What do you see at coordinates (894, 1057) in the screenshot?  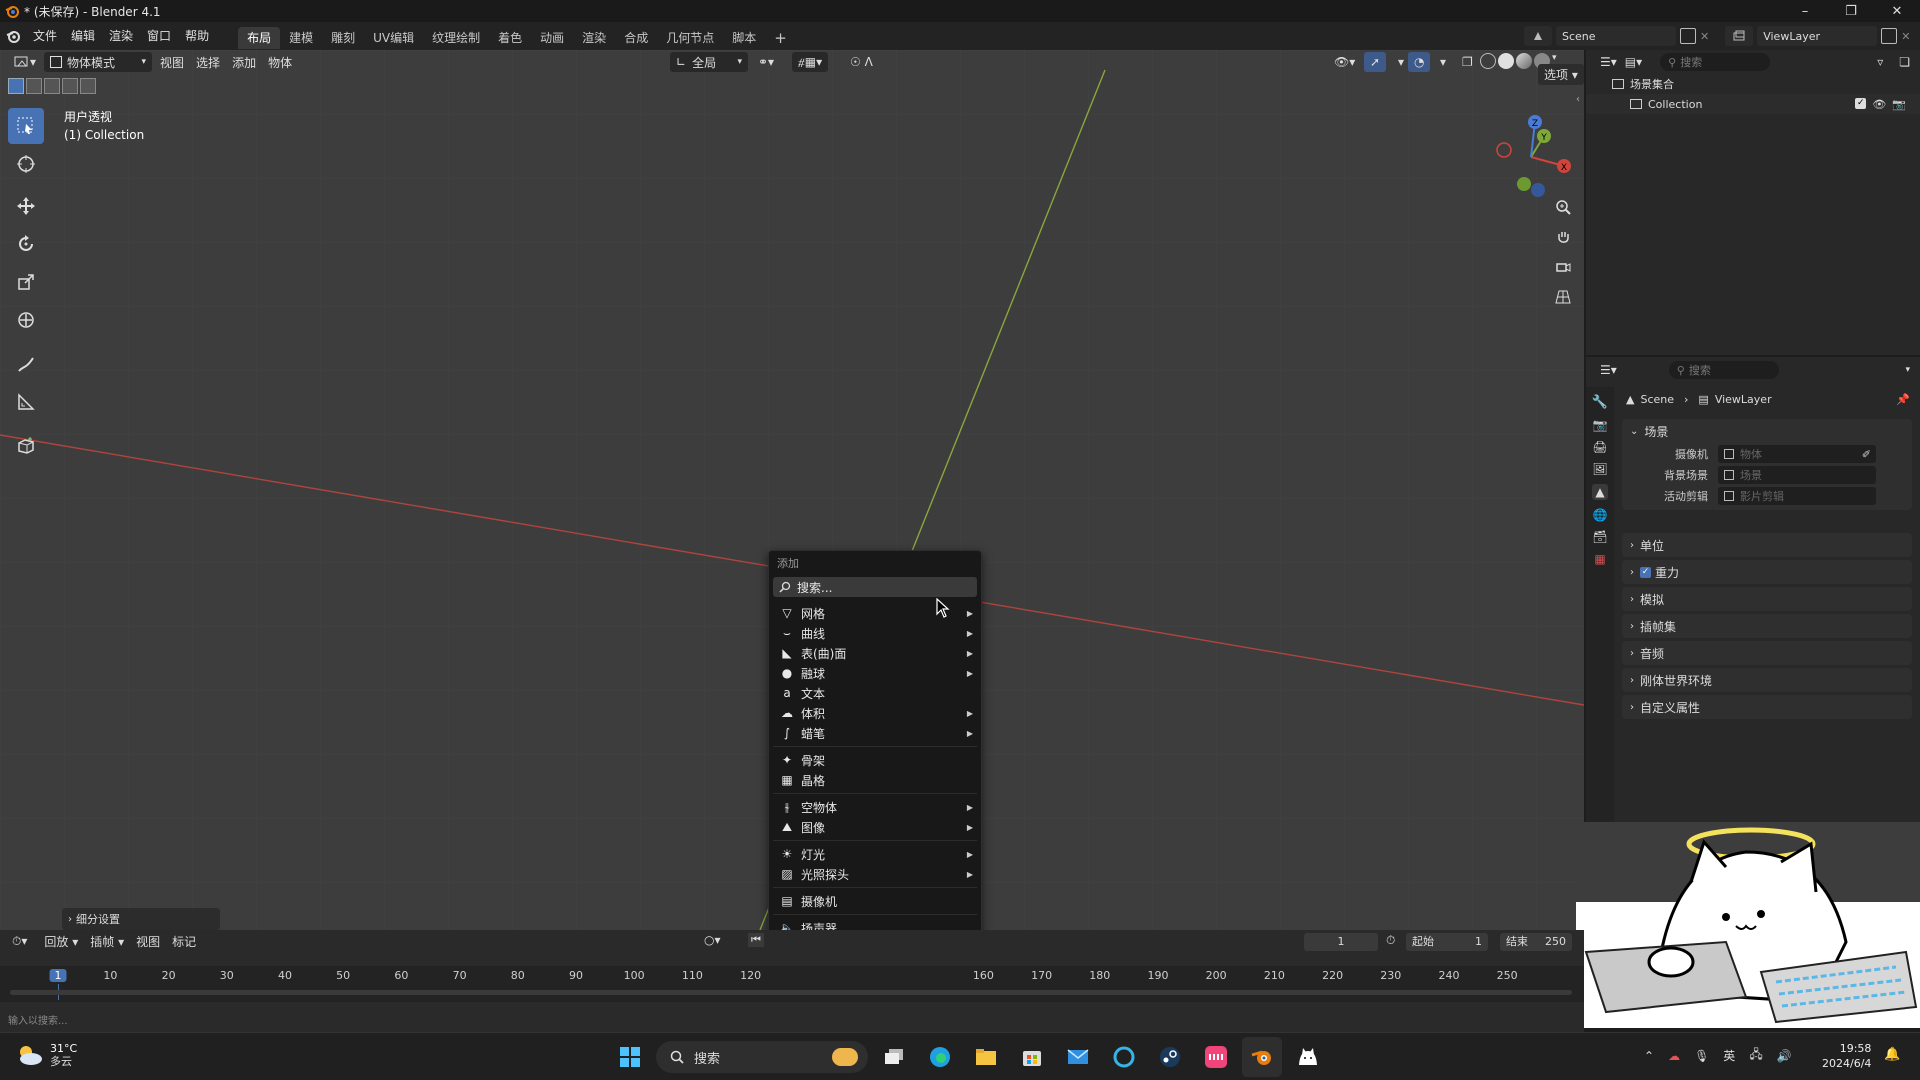 I see `task-view-icon` at bounding box center [894, 1057].